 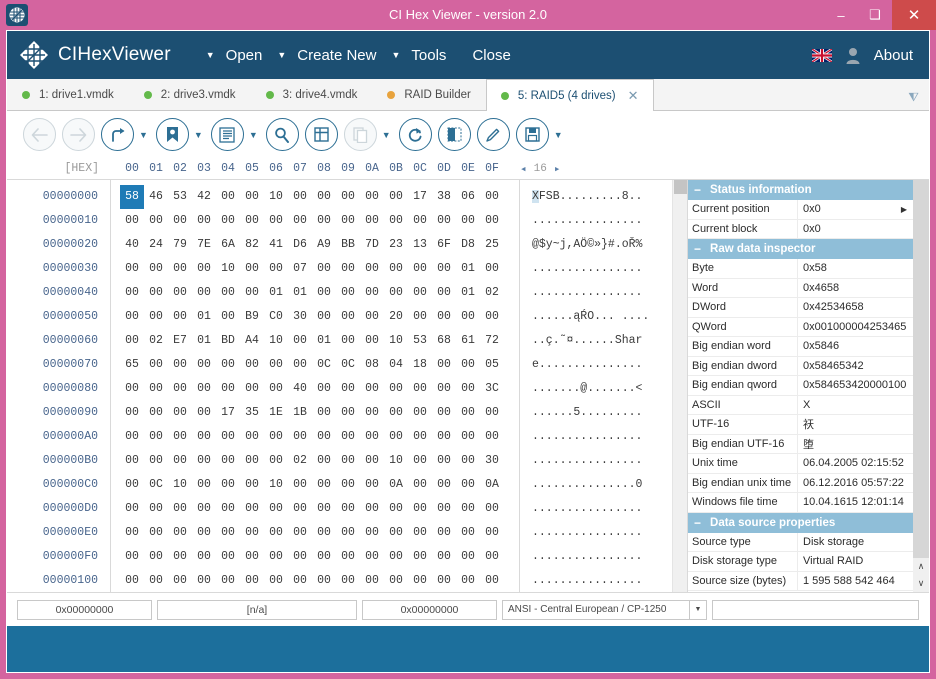 I want to click on property-row: UTF-16 祆, so click(x=800, y=425).